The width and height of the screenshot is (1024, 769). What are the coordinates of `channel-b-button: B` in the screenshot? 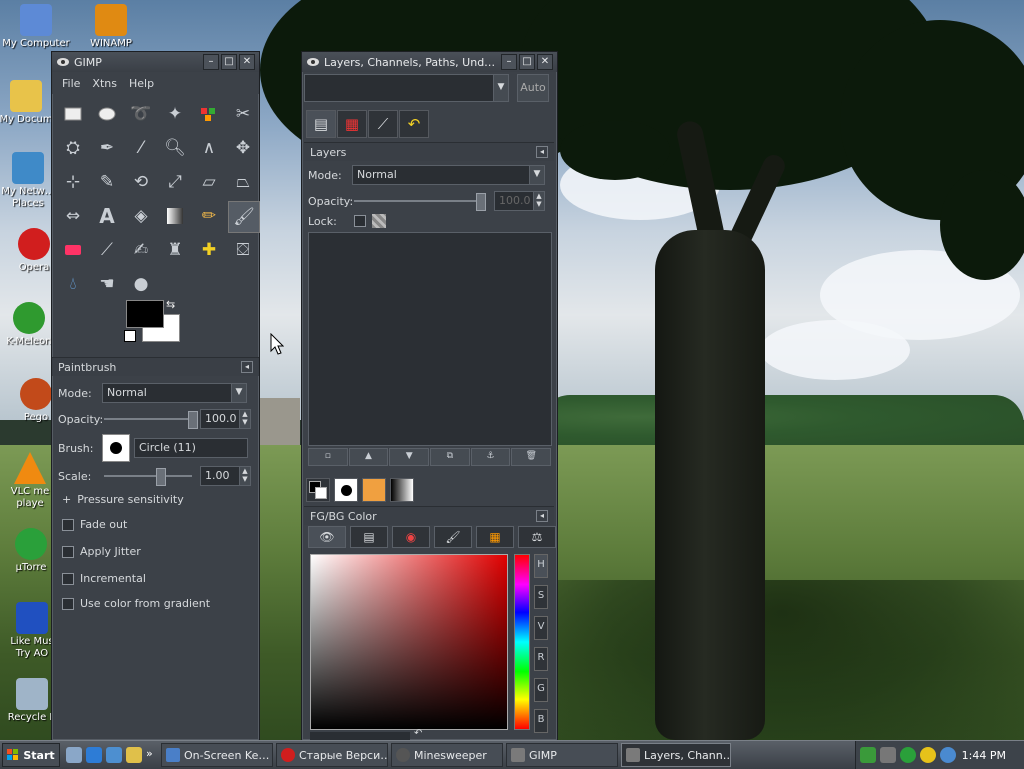 It's located at (541, 721).